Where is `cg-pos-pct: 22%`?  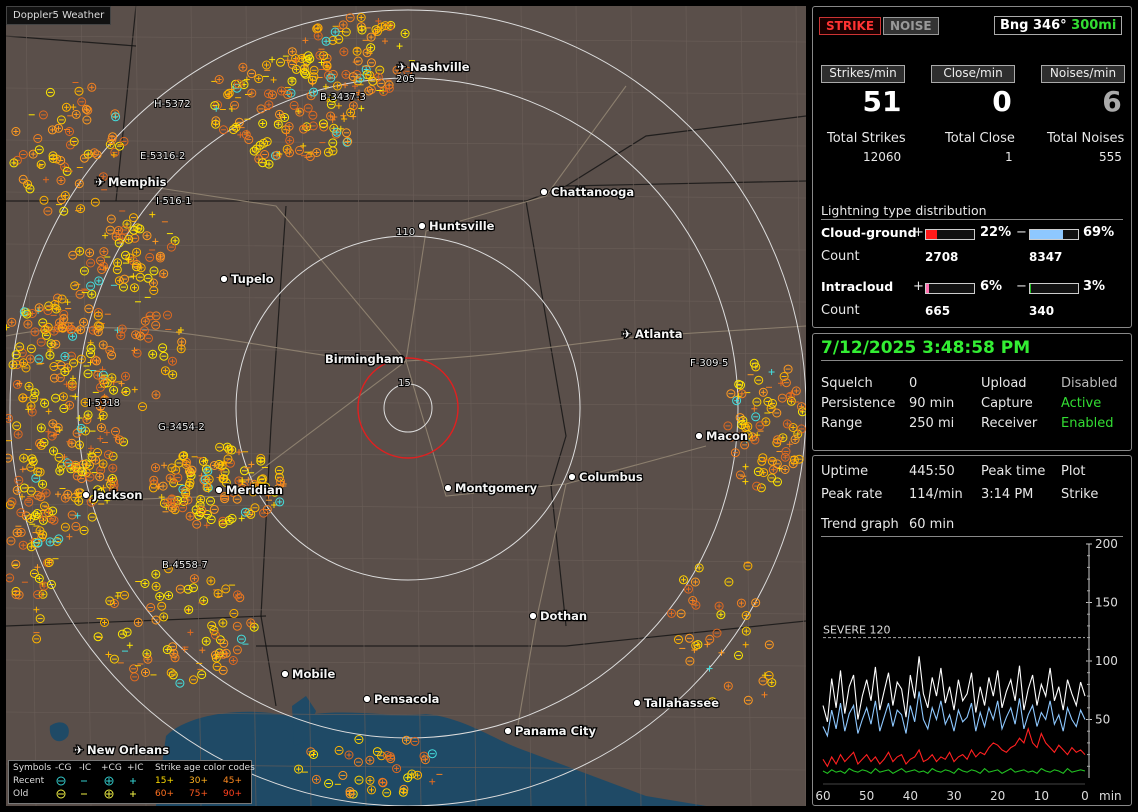 cg-pos-pct: 22% is located at coordinates (996, 232).